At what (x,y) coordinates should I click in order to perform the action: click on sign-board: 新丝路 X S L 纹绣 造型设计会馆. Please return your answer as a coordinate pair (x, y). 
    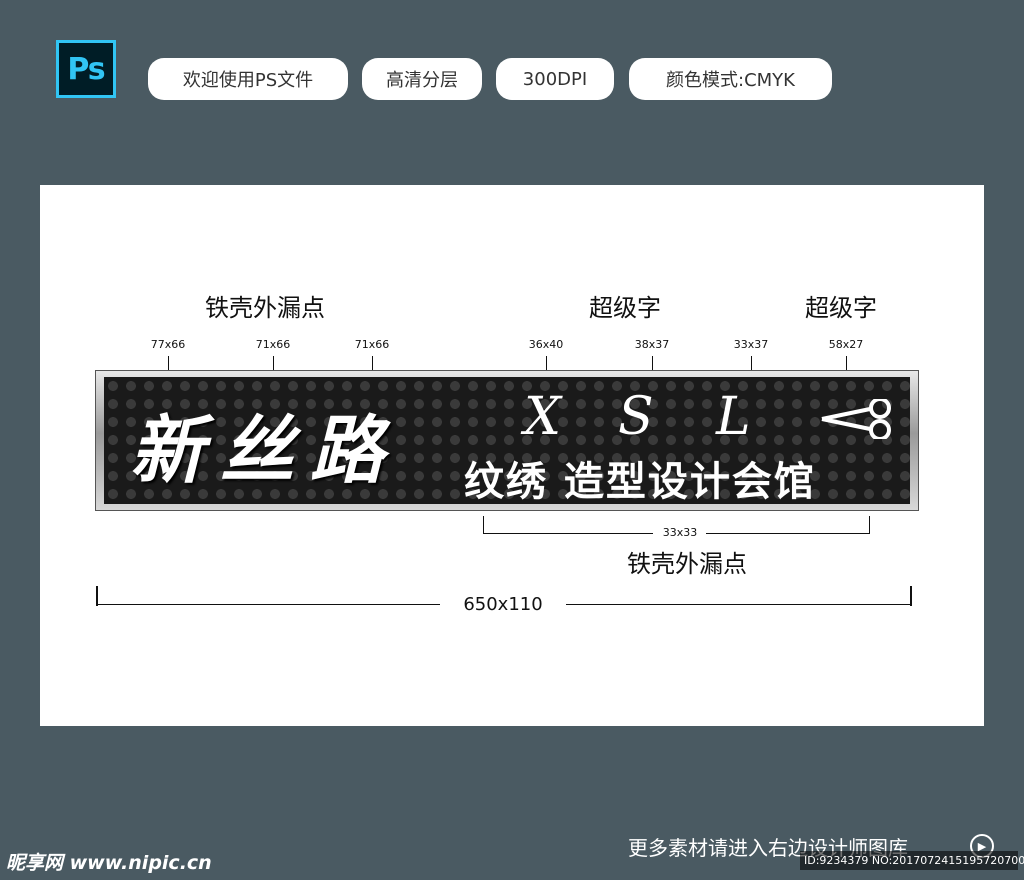
    Looking at the image, I should click on (507, 440).